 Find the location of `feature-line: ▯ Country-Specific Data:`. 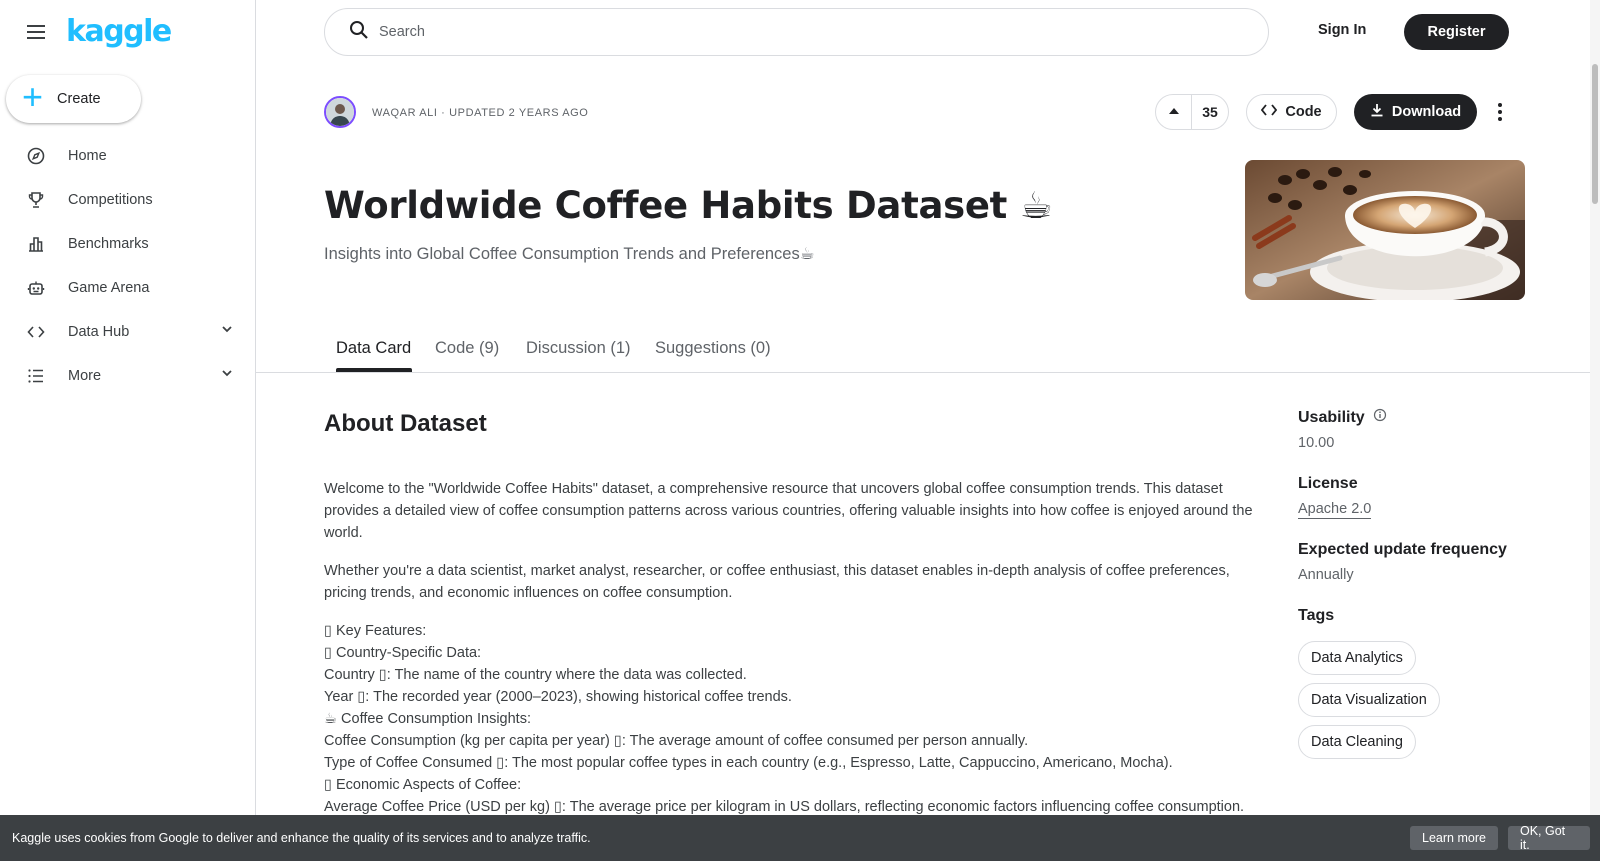

feature-line: ▯ Country-Specific Data: is located at coordinates (403, 653).